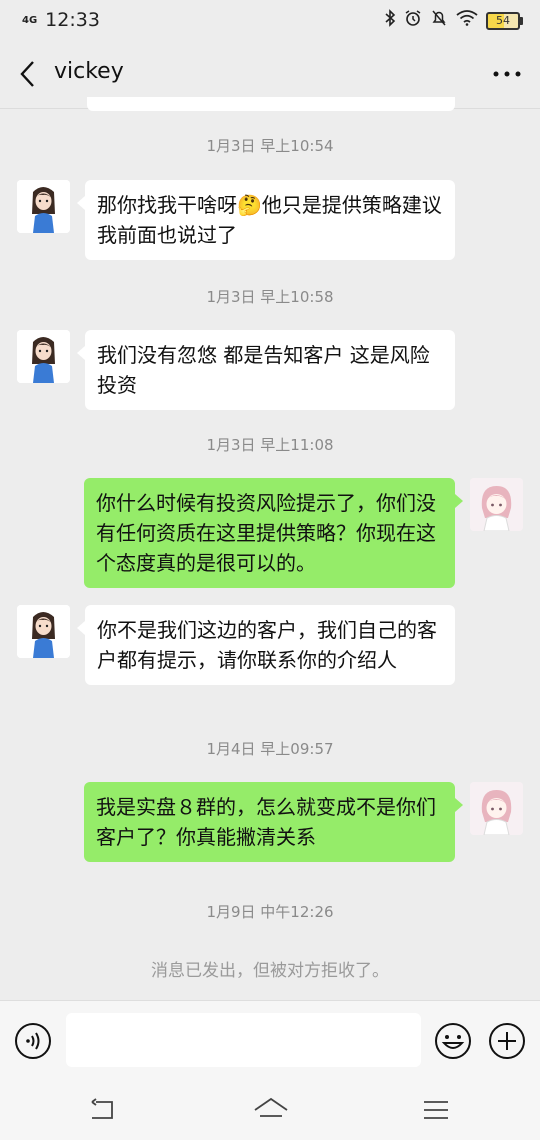 Image resolution: width=540 pixels, height=1140 pixels. I want to click on chat-title: vickey, so click(89, 71).